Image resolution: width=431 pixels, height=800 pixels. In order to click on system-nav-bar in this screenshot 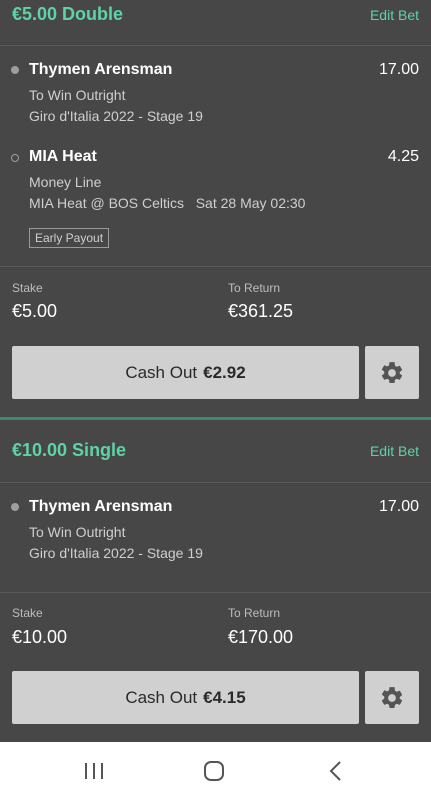, I will do `click(215, 771)`.